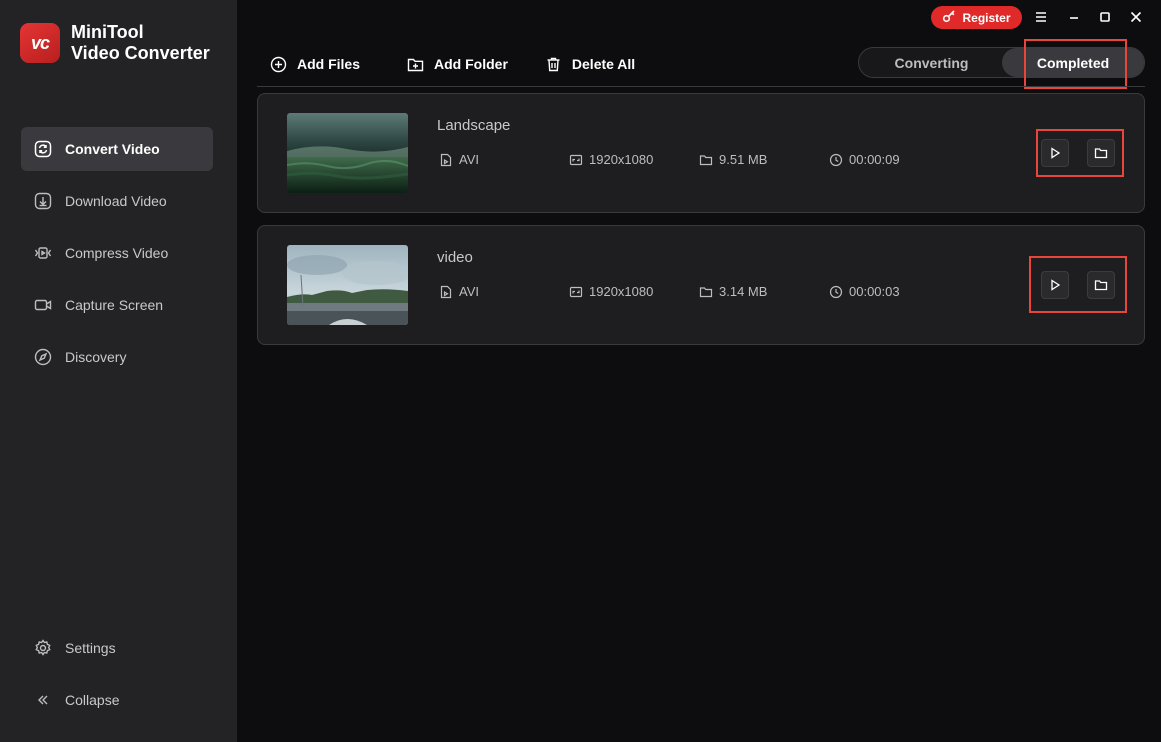 Image resolution: width=1161 pixels, height=742 pixels. I want to click on tab-completed: Completed, so click(1073, 62).